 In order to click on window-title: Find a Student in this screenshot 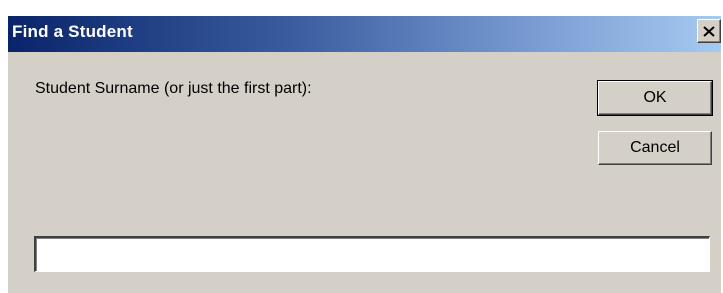, I will do `click(72, 31)`.